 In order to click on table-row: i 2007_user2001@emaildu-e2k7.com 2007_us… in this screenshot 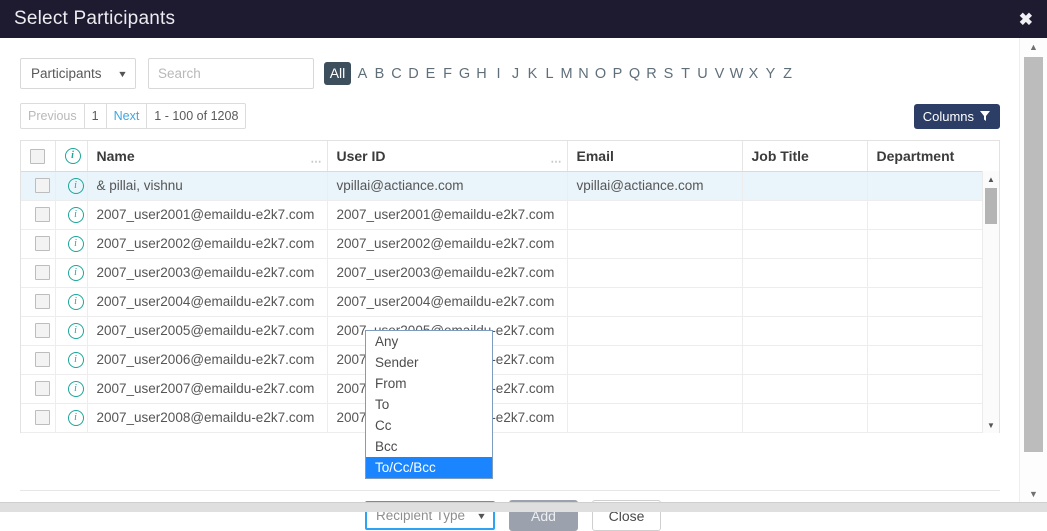, I will do `click(510, 215)`.